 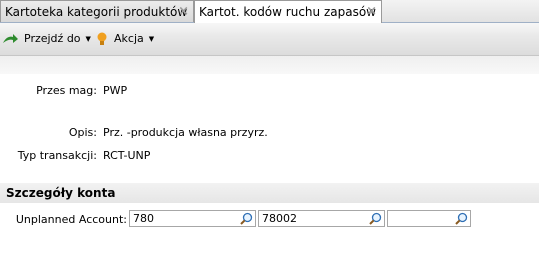 What do you see at coordinates (52, 38) in the screenshot?
I see `goto-label: Przejdź do` at bounding box center [52, 38].